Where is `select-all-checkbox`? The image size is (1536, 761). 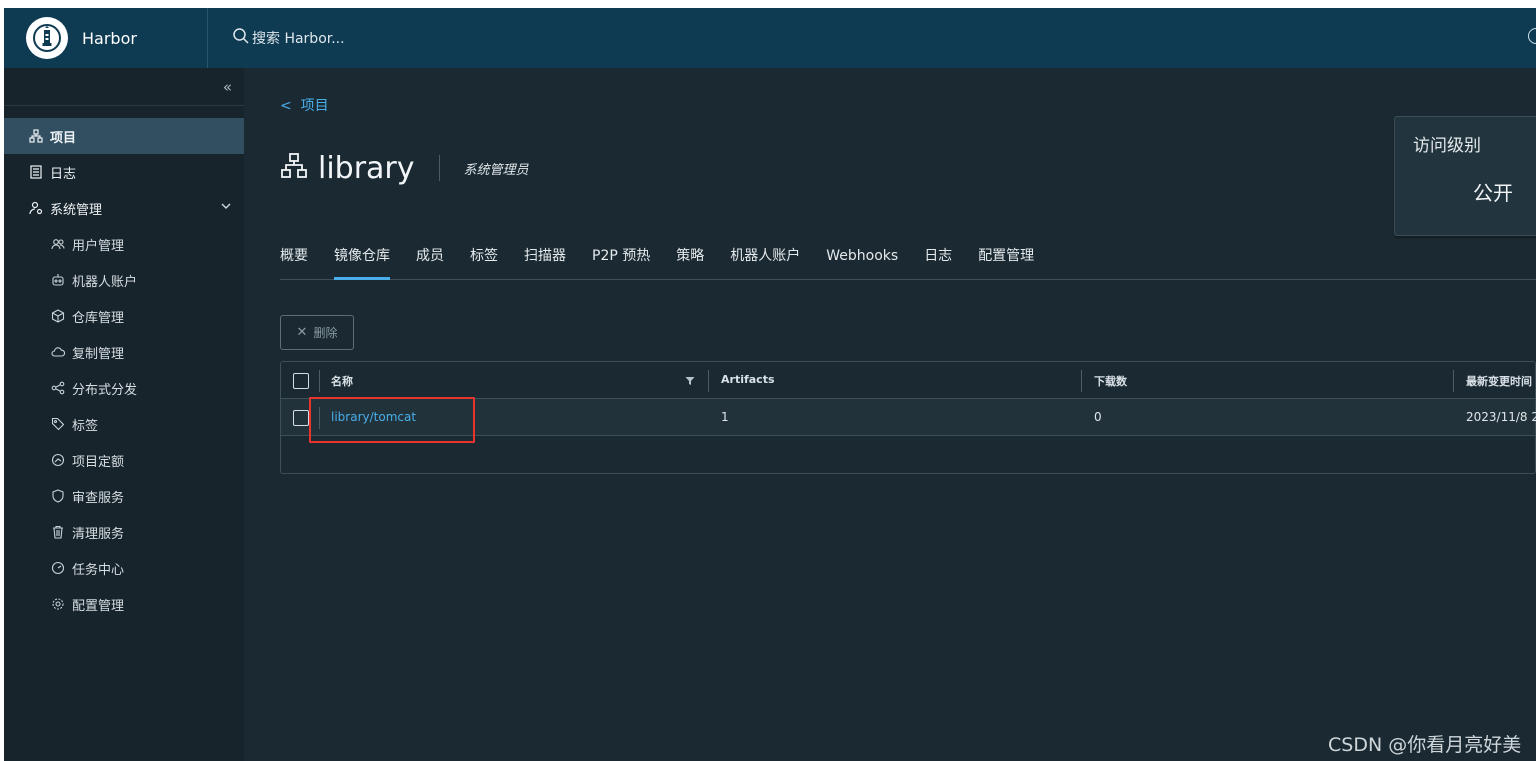 select-all-checkbox is located at coordinates (301, 381).